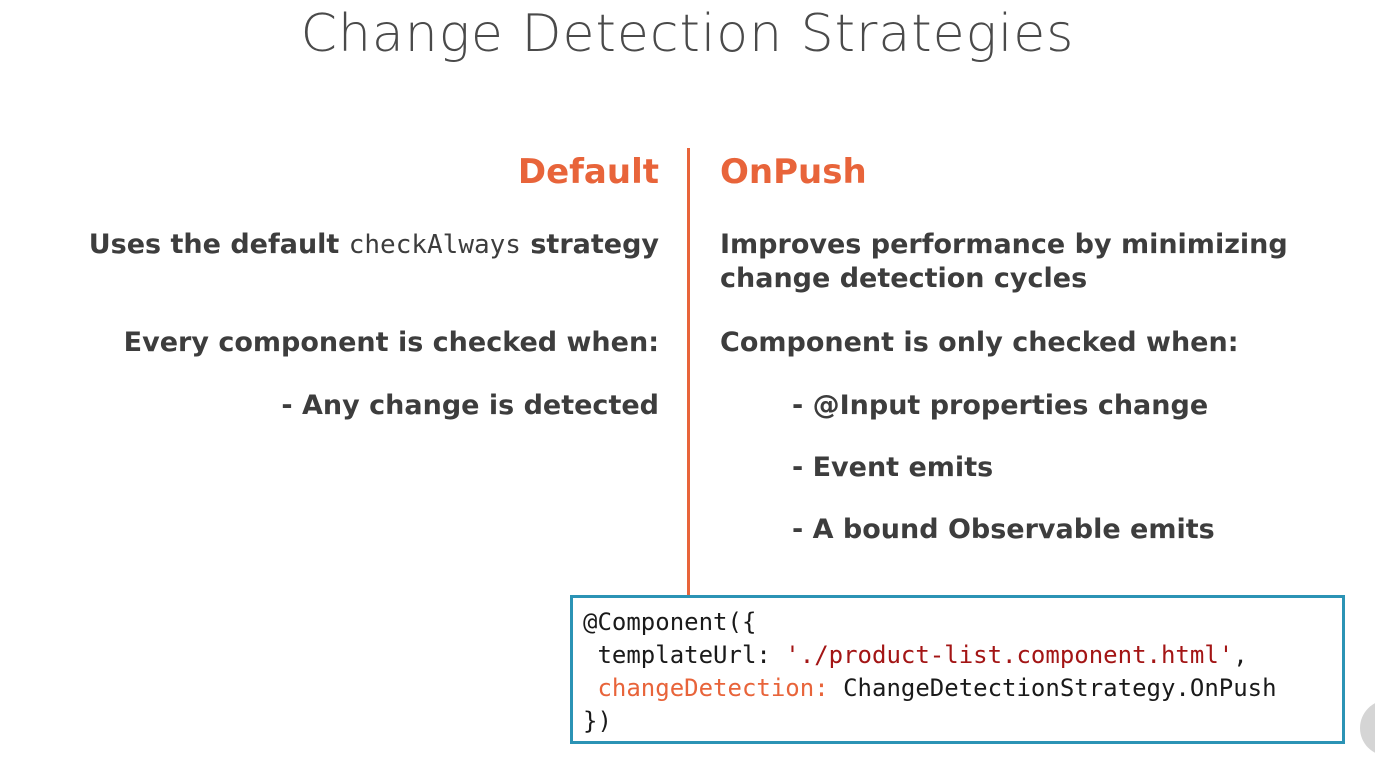  What do you see at coordinates (588, 172) in the screenshot?
I see `default-heading: Default` at bounding box center [588, 172].